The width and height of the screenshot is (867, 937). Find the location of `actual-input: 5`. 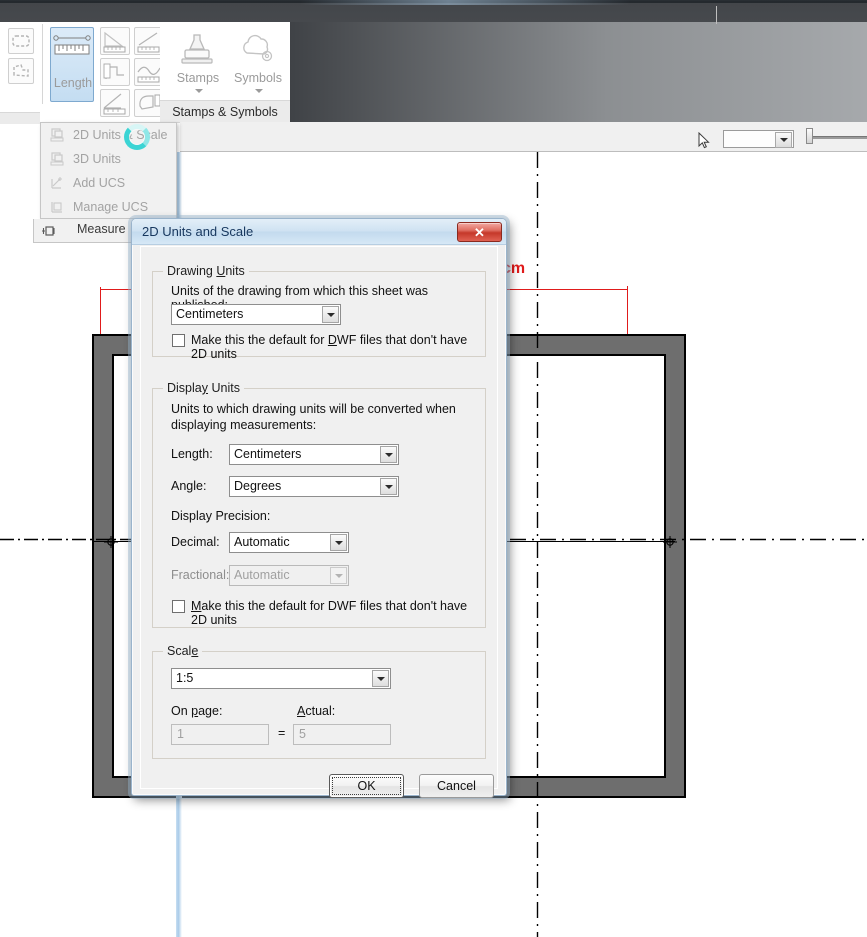

actual-input: 5 is located at coordinates (342, 734).